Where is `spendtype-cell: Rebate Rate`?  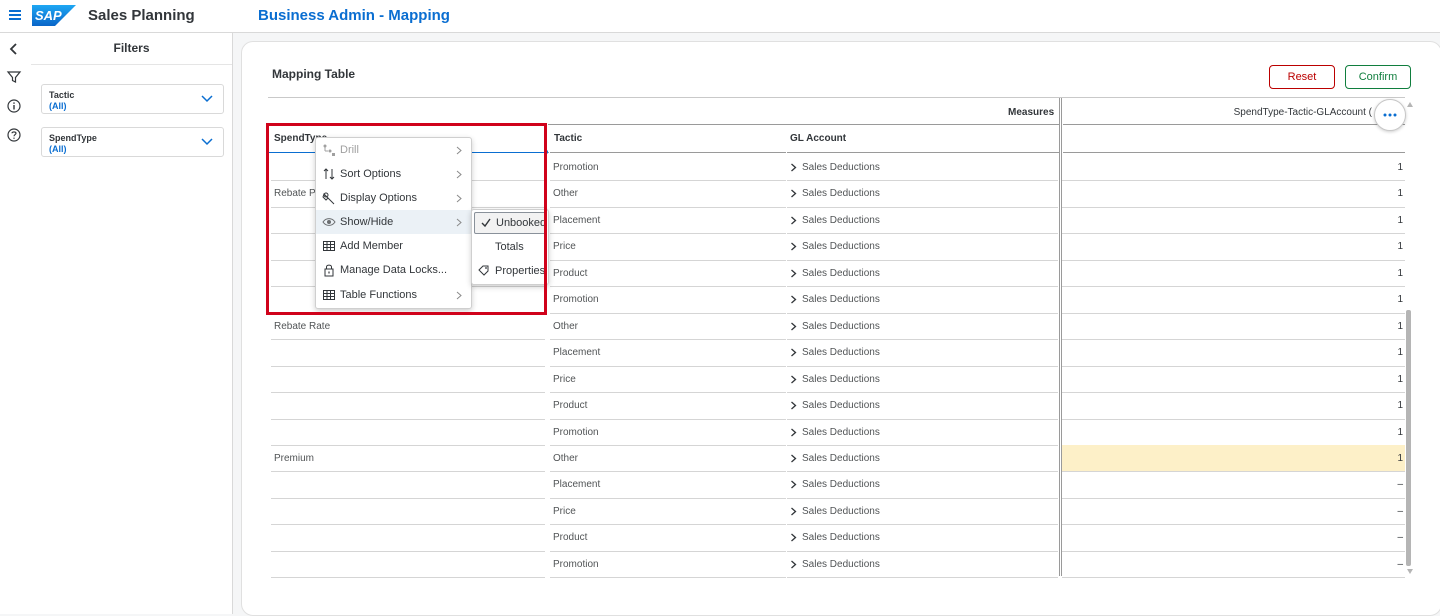
spendtype-cell: Rebate Rate is located at coordinates (302, 326).